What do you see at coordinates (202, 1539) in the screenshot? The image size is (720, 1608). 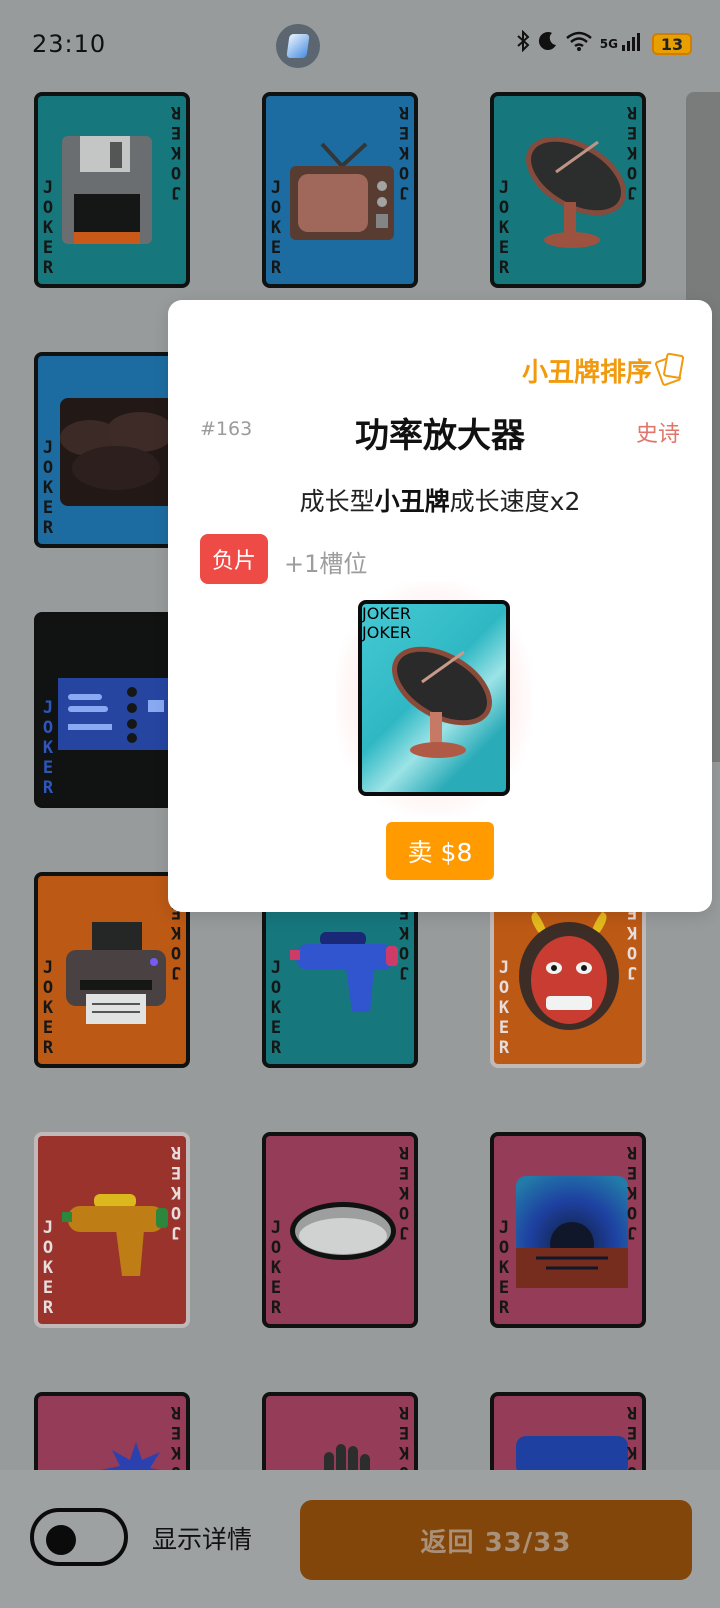 I see `show-details-label: 显示详情` at bounding box center [202, 1539].